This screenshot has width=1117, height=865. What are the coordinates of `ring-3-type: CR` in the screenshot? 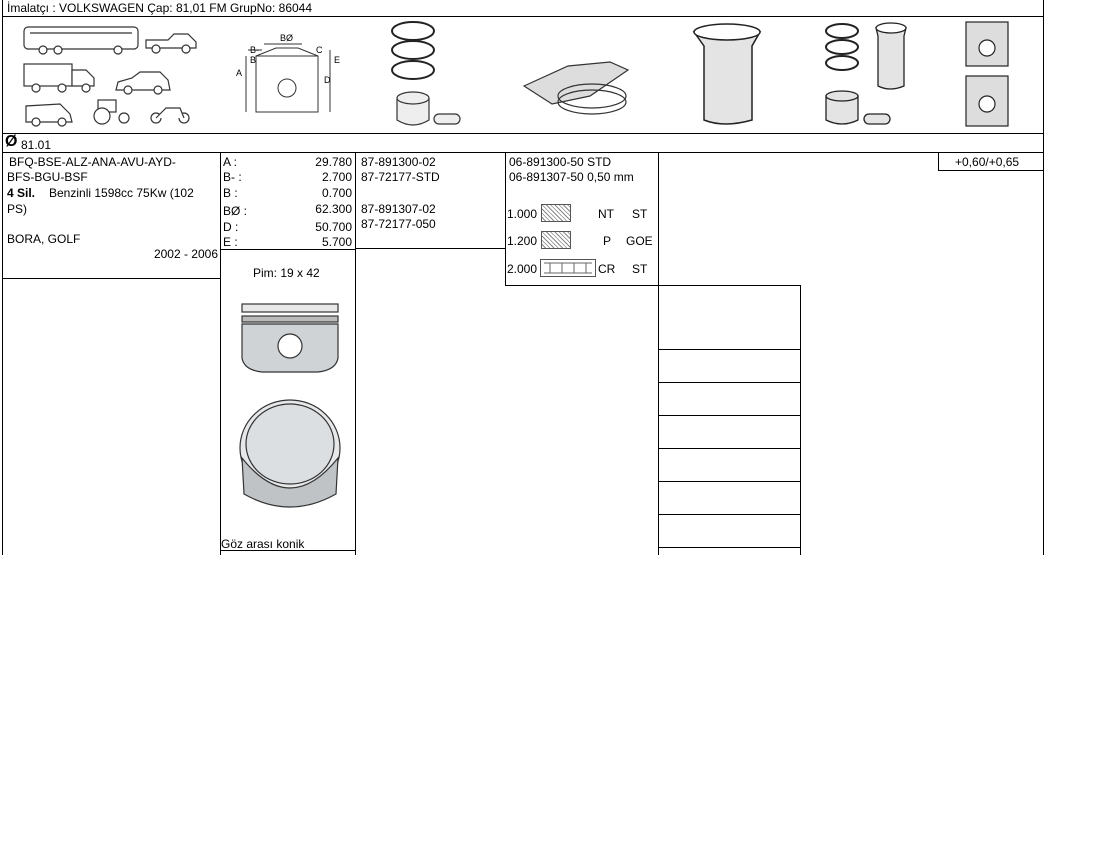 It's located at (607, 269).